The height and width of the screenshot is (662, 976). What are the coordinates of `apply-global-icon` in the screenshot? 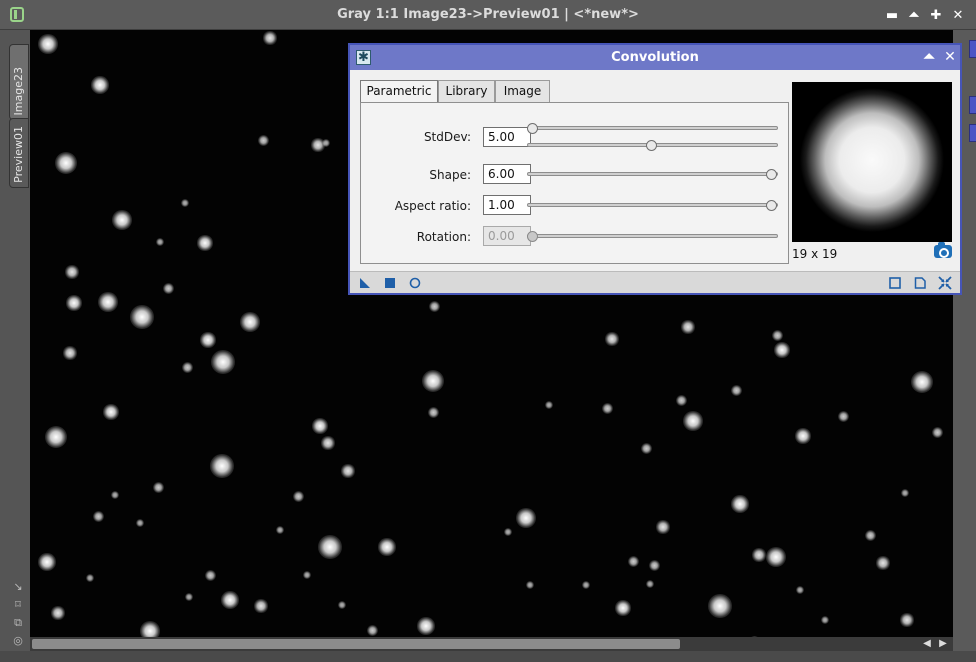 It's located at (390, 283).